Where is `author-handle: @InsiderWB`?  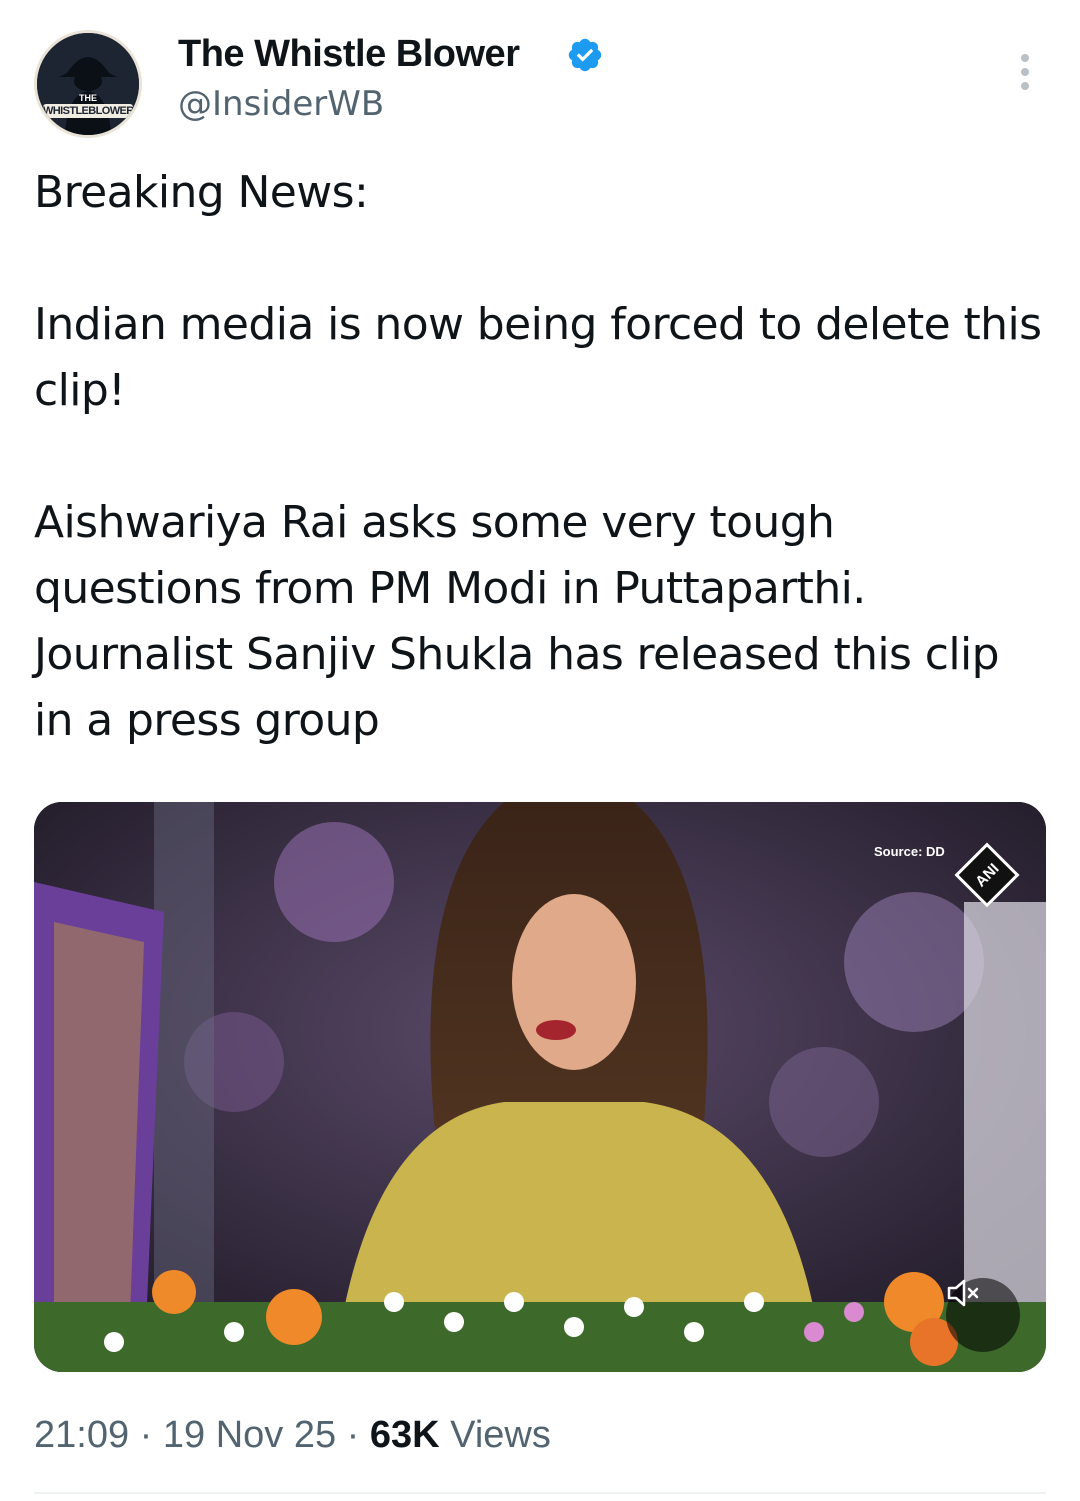
author-handle: @InsiderWB is located at coordinates (281, 104).